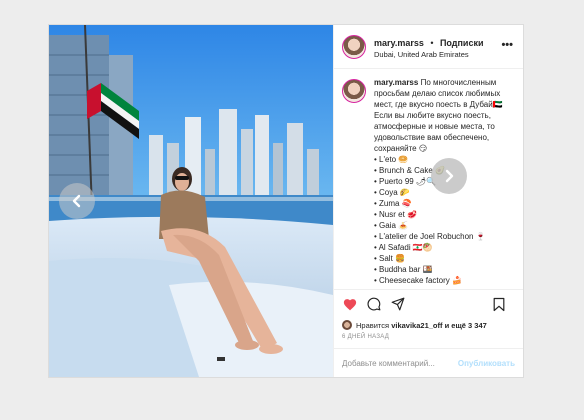  Describe the element at coordinates (389, 258) in the screenshot. I see `list-item: • Salt 🍔` at that location.